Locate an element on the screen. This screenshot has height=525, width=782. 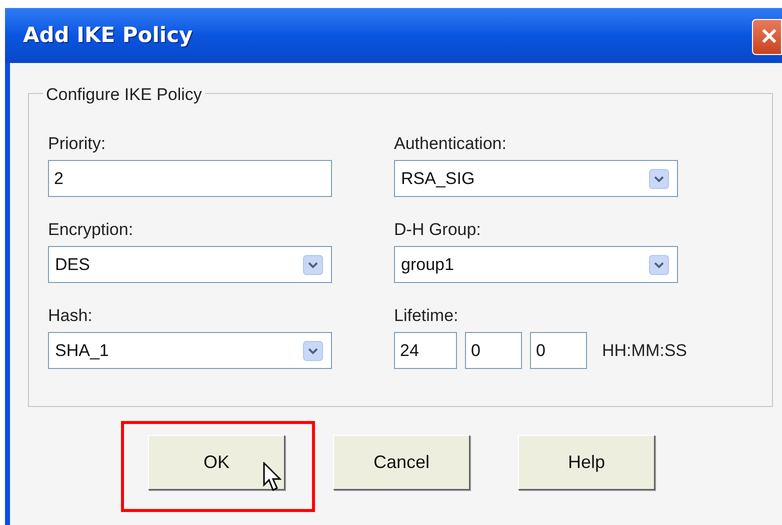
dialog-button: Help is located at coordinates (586, 462).